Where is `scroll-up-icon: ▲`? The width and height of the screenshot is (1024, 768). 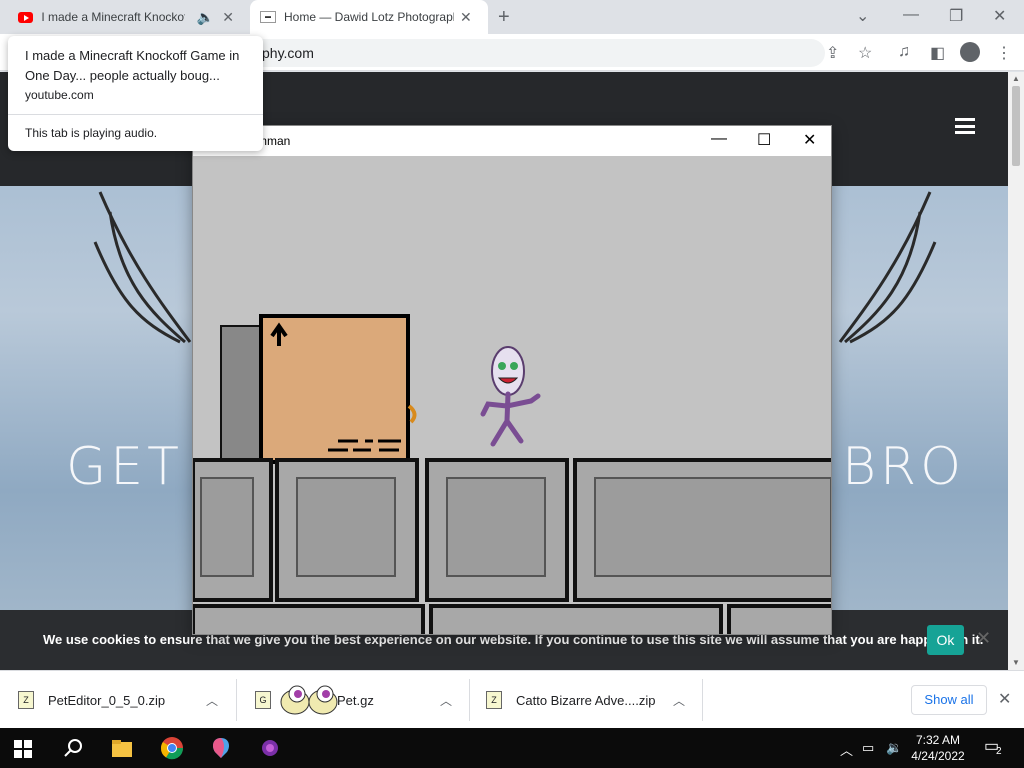
scroll-up-icon: ▲ is located at coordinates (1016, 78).